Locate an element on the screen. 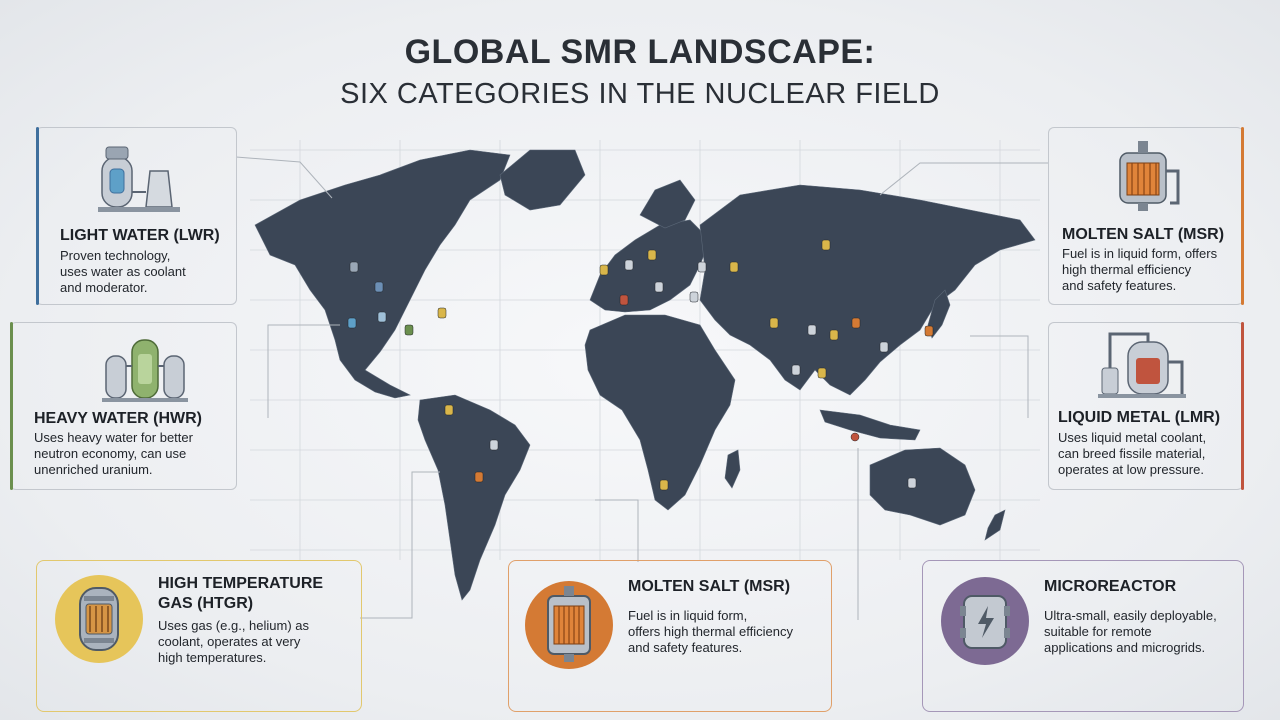 The height and width of the screenshot is (720, 1280). molten-salt-reactor-icon is located at coordinates (569, 625).